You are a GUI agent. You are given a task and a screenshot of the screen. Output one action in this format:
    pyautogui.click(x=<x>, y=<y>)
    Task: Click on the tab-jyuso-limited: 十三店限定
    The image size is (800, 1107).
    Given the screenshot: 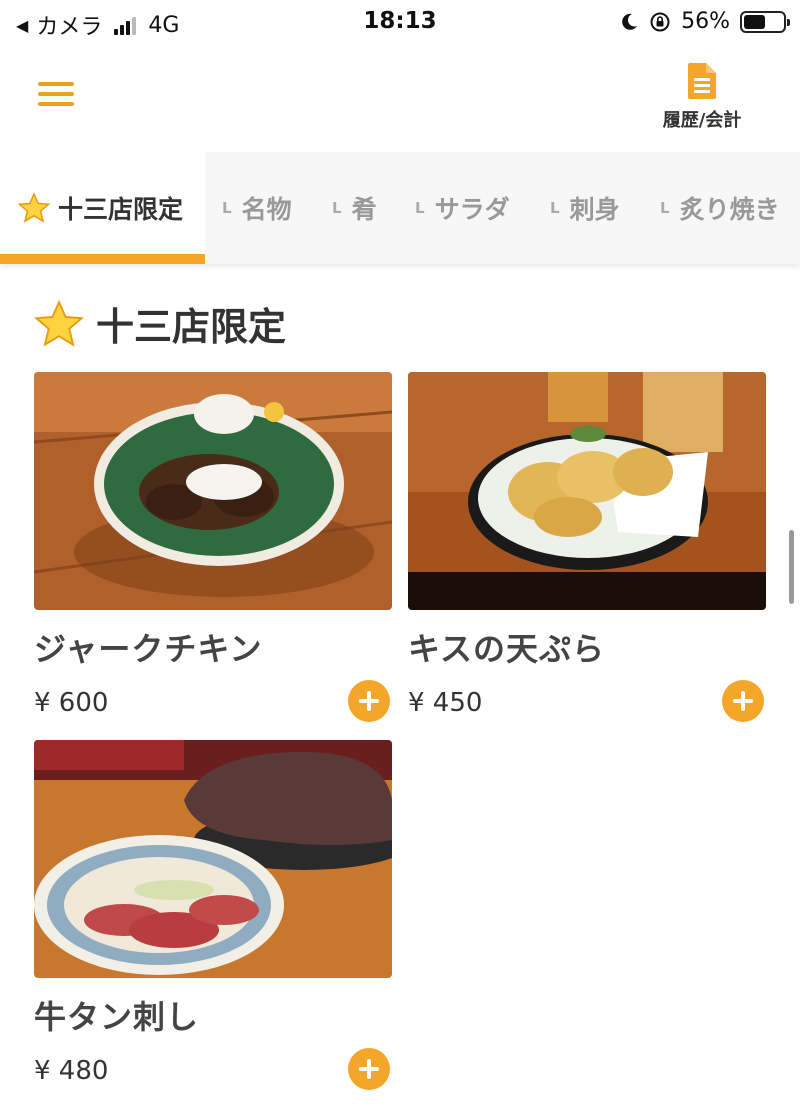 What is the action you would take?
    pyautogui.click(x=102, y=208)
    